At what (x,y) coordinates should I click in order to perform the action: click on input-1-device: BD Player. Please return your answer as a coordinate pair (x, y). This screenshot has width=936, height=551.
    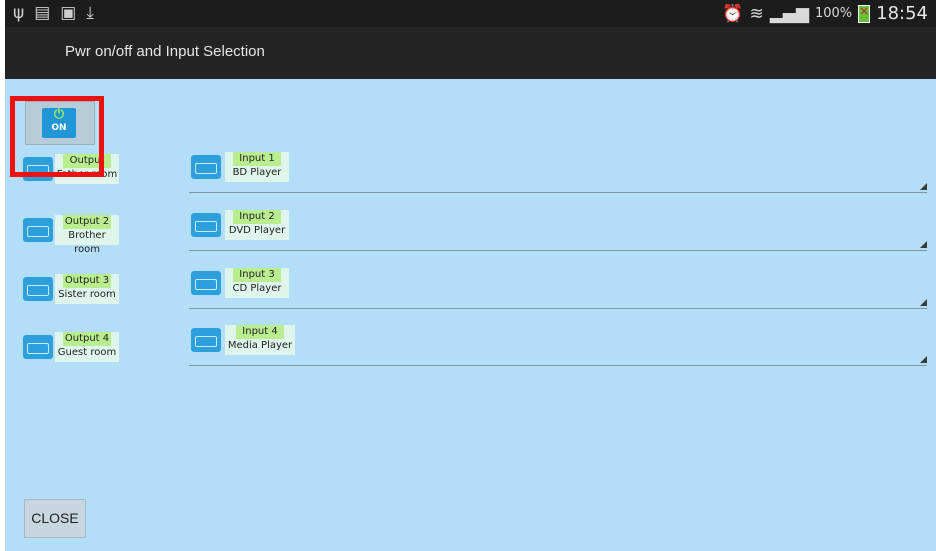
    Looking at the image, I should click on (257, 172).